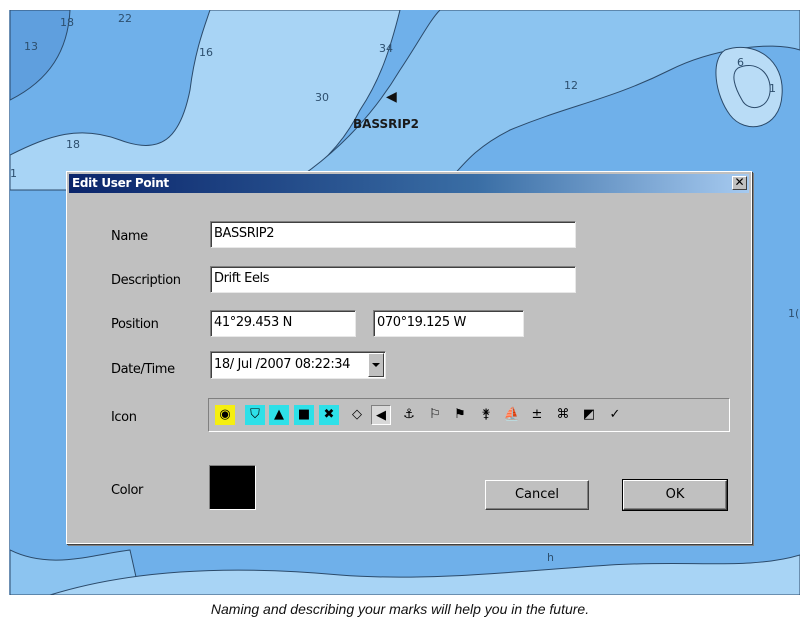 Image resolution: width=800 pixels, height=620 pixels. What do you see at coordinates (550, 557) in the screenshot?
I see `depth-sounding: h` at bounding box center [550, 557].